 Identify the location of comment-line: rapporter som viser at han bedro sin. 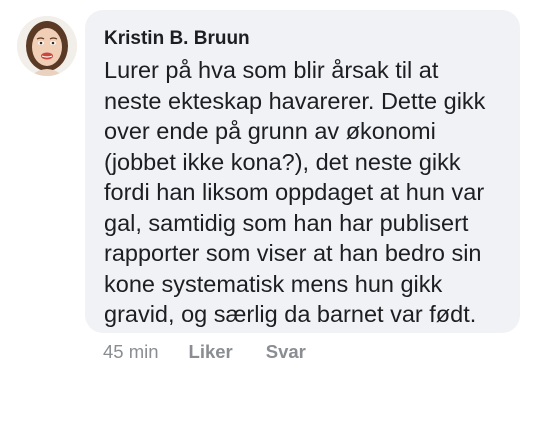
(293, 253).